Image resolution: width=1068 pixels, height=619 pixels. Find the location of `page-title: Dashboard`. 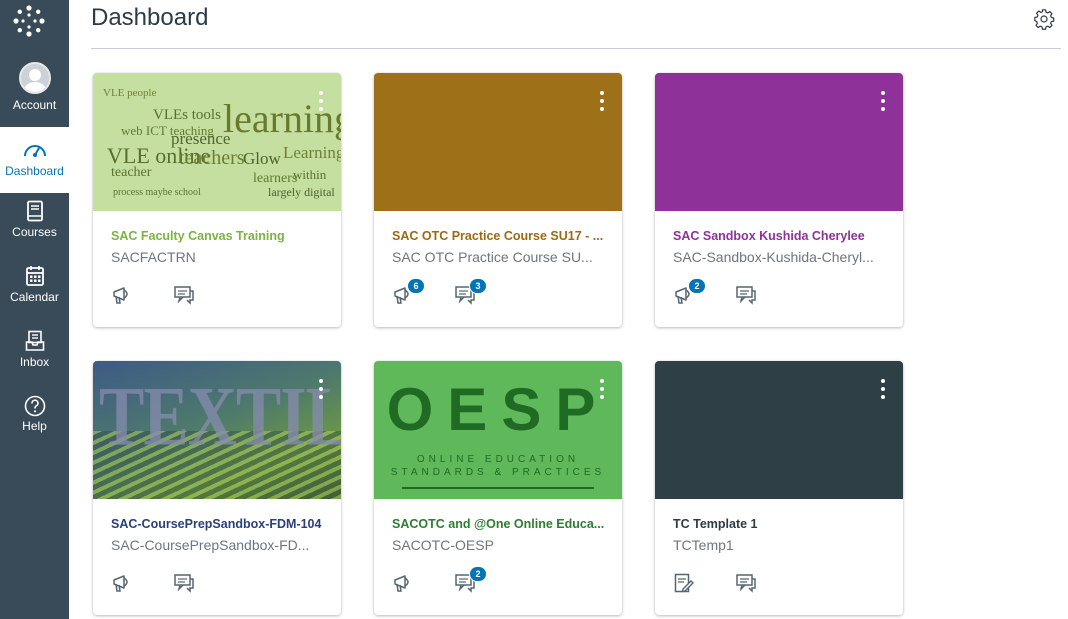

page-title: Dashboard is located at coordinates (150, 17).